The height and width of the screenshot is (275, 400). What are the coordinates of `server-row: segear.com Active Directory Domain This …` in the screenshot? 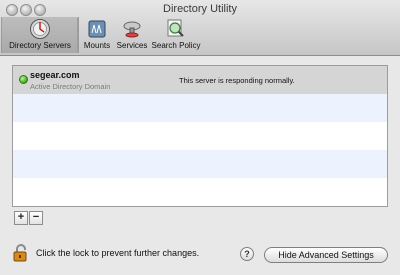 It's located at (200, 80).